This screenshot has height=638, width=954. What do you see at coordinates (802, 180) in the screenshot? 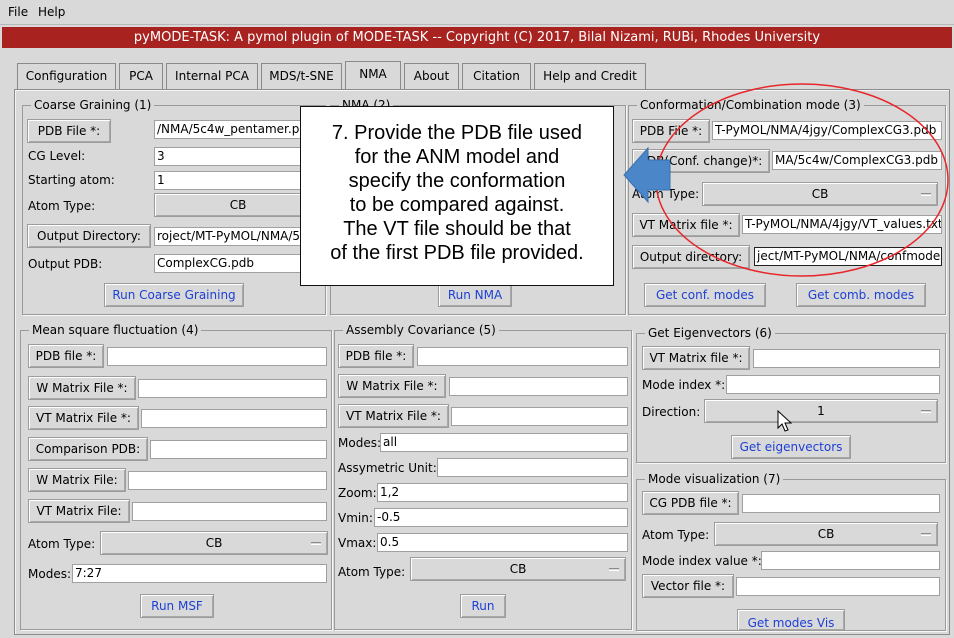
I see `highlight-ellipse` at bounding box center [802, 180].